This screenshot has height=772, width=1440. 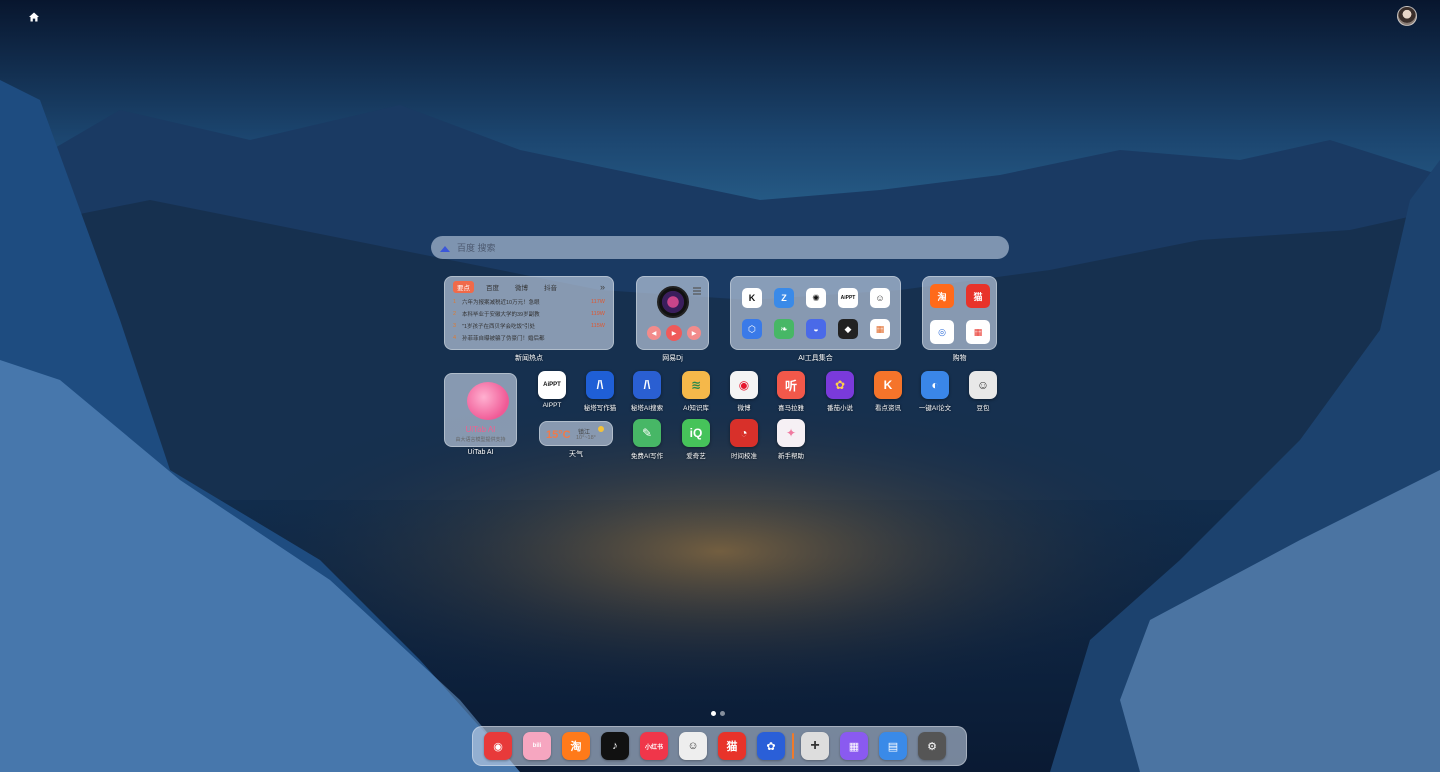 What do you see at coordinates (942, 296) in the screenshot?
I see `taobao-icon: 淘` at bounding box center [942, 296].